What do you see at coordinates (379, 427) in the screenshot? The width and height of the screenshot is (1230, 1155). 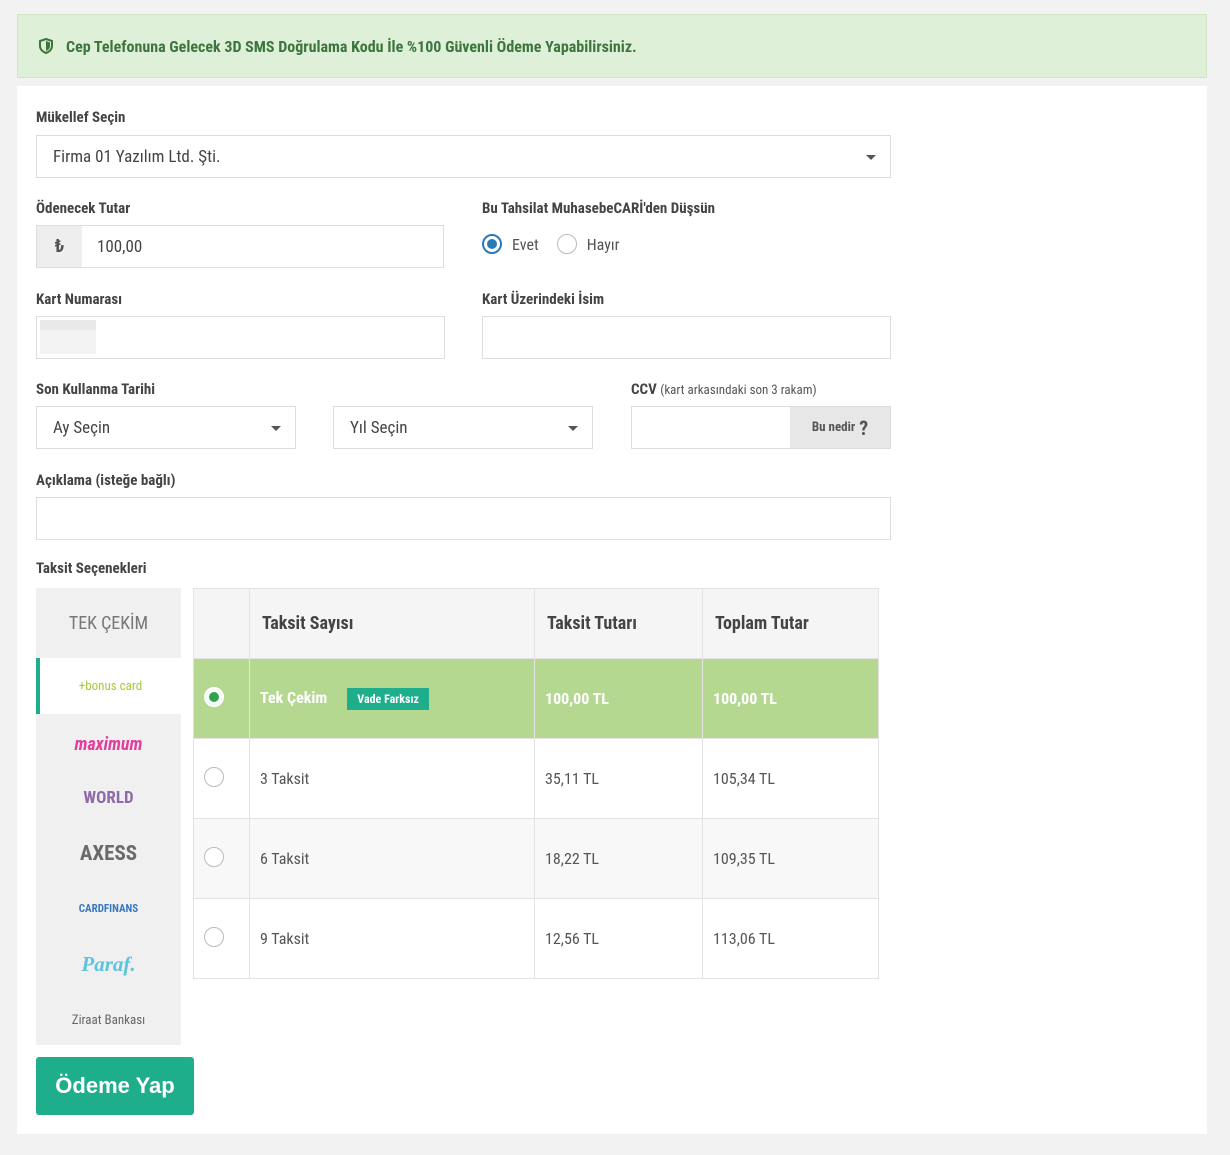 I see `yil-value: Yıl Seçin` at bounding box center [379, 427].